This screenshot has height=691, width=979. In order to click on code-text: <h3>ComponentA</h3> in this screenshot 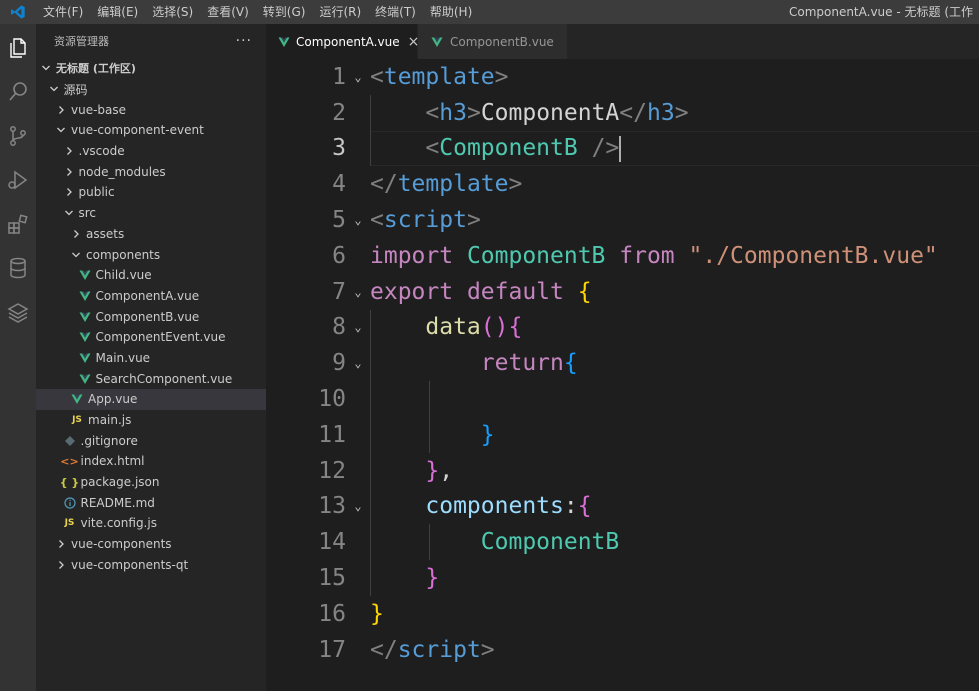, I will do `click(529, 113)`.